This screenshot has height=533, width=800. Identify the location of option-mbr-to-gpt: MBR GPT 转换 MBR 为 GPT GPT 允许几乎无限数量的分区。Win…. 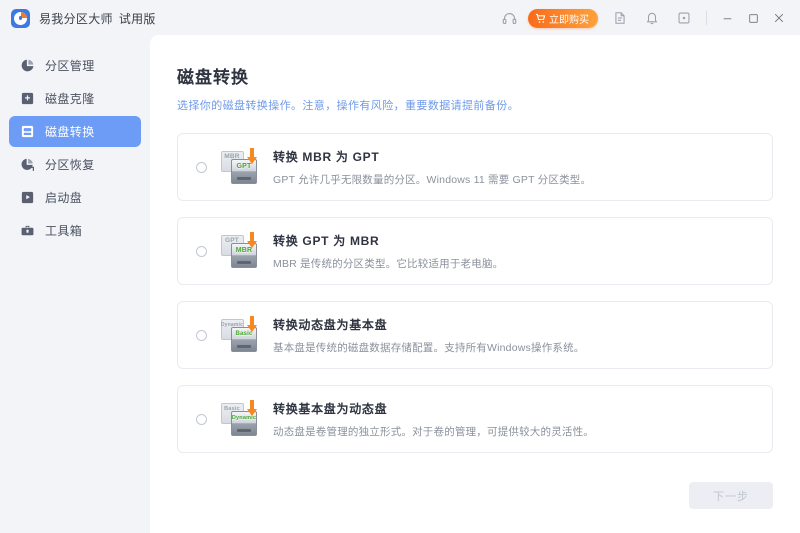
(475, 167).